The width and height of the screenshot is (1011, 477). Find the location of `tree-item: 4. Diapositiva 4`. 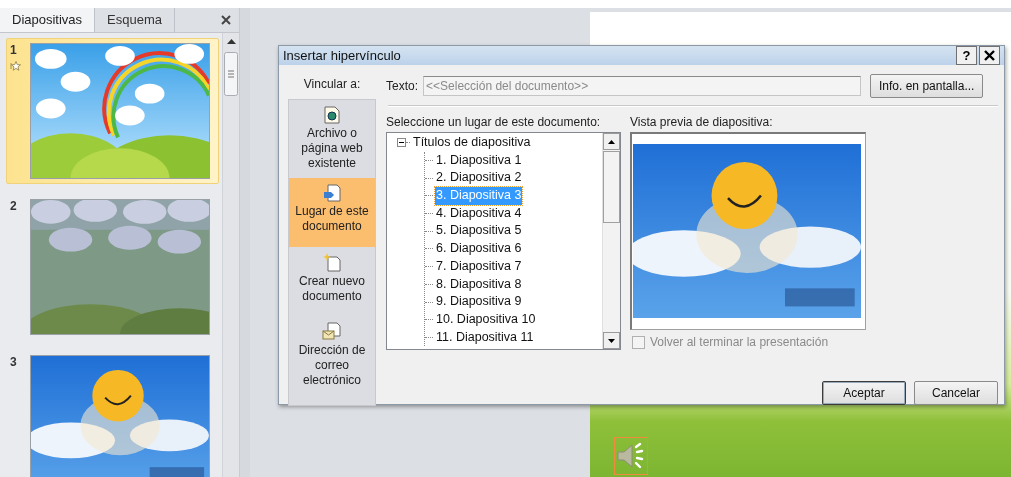

tree-item: 4. Diapositiva 4 is located at coordinates (479, 213).